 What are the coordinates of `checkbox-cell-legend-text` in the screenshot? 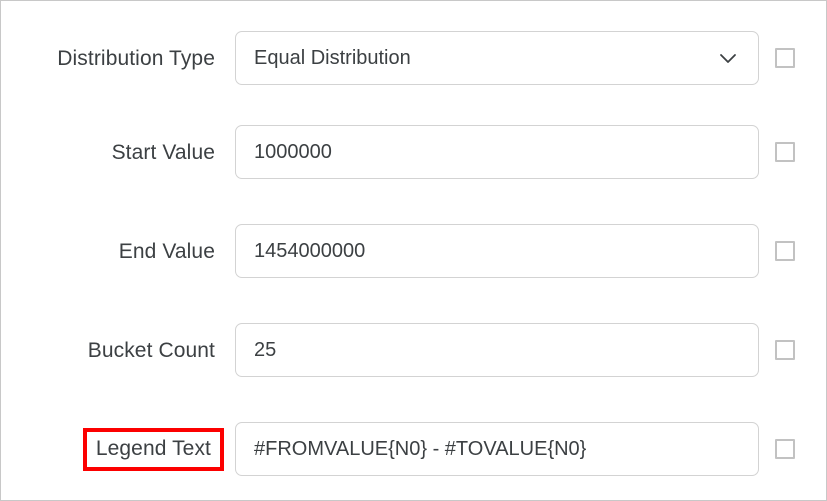 It's located at (786, 449).